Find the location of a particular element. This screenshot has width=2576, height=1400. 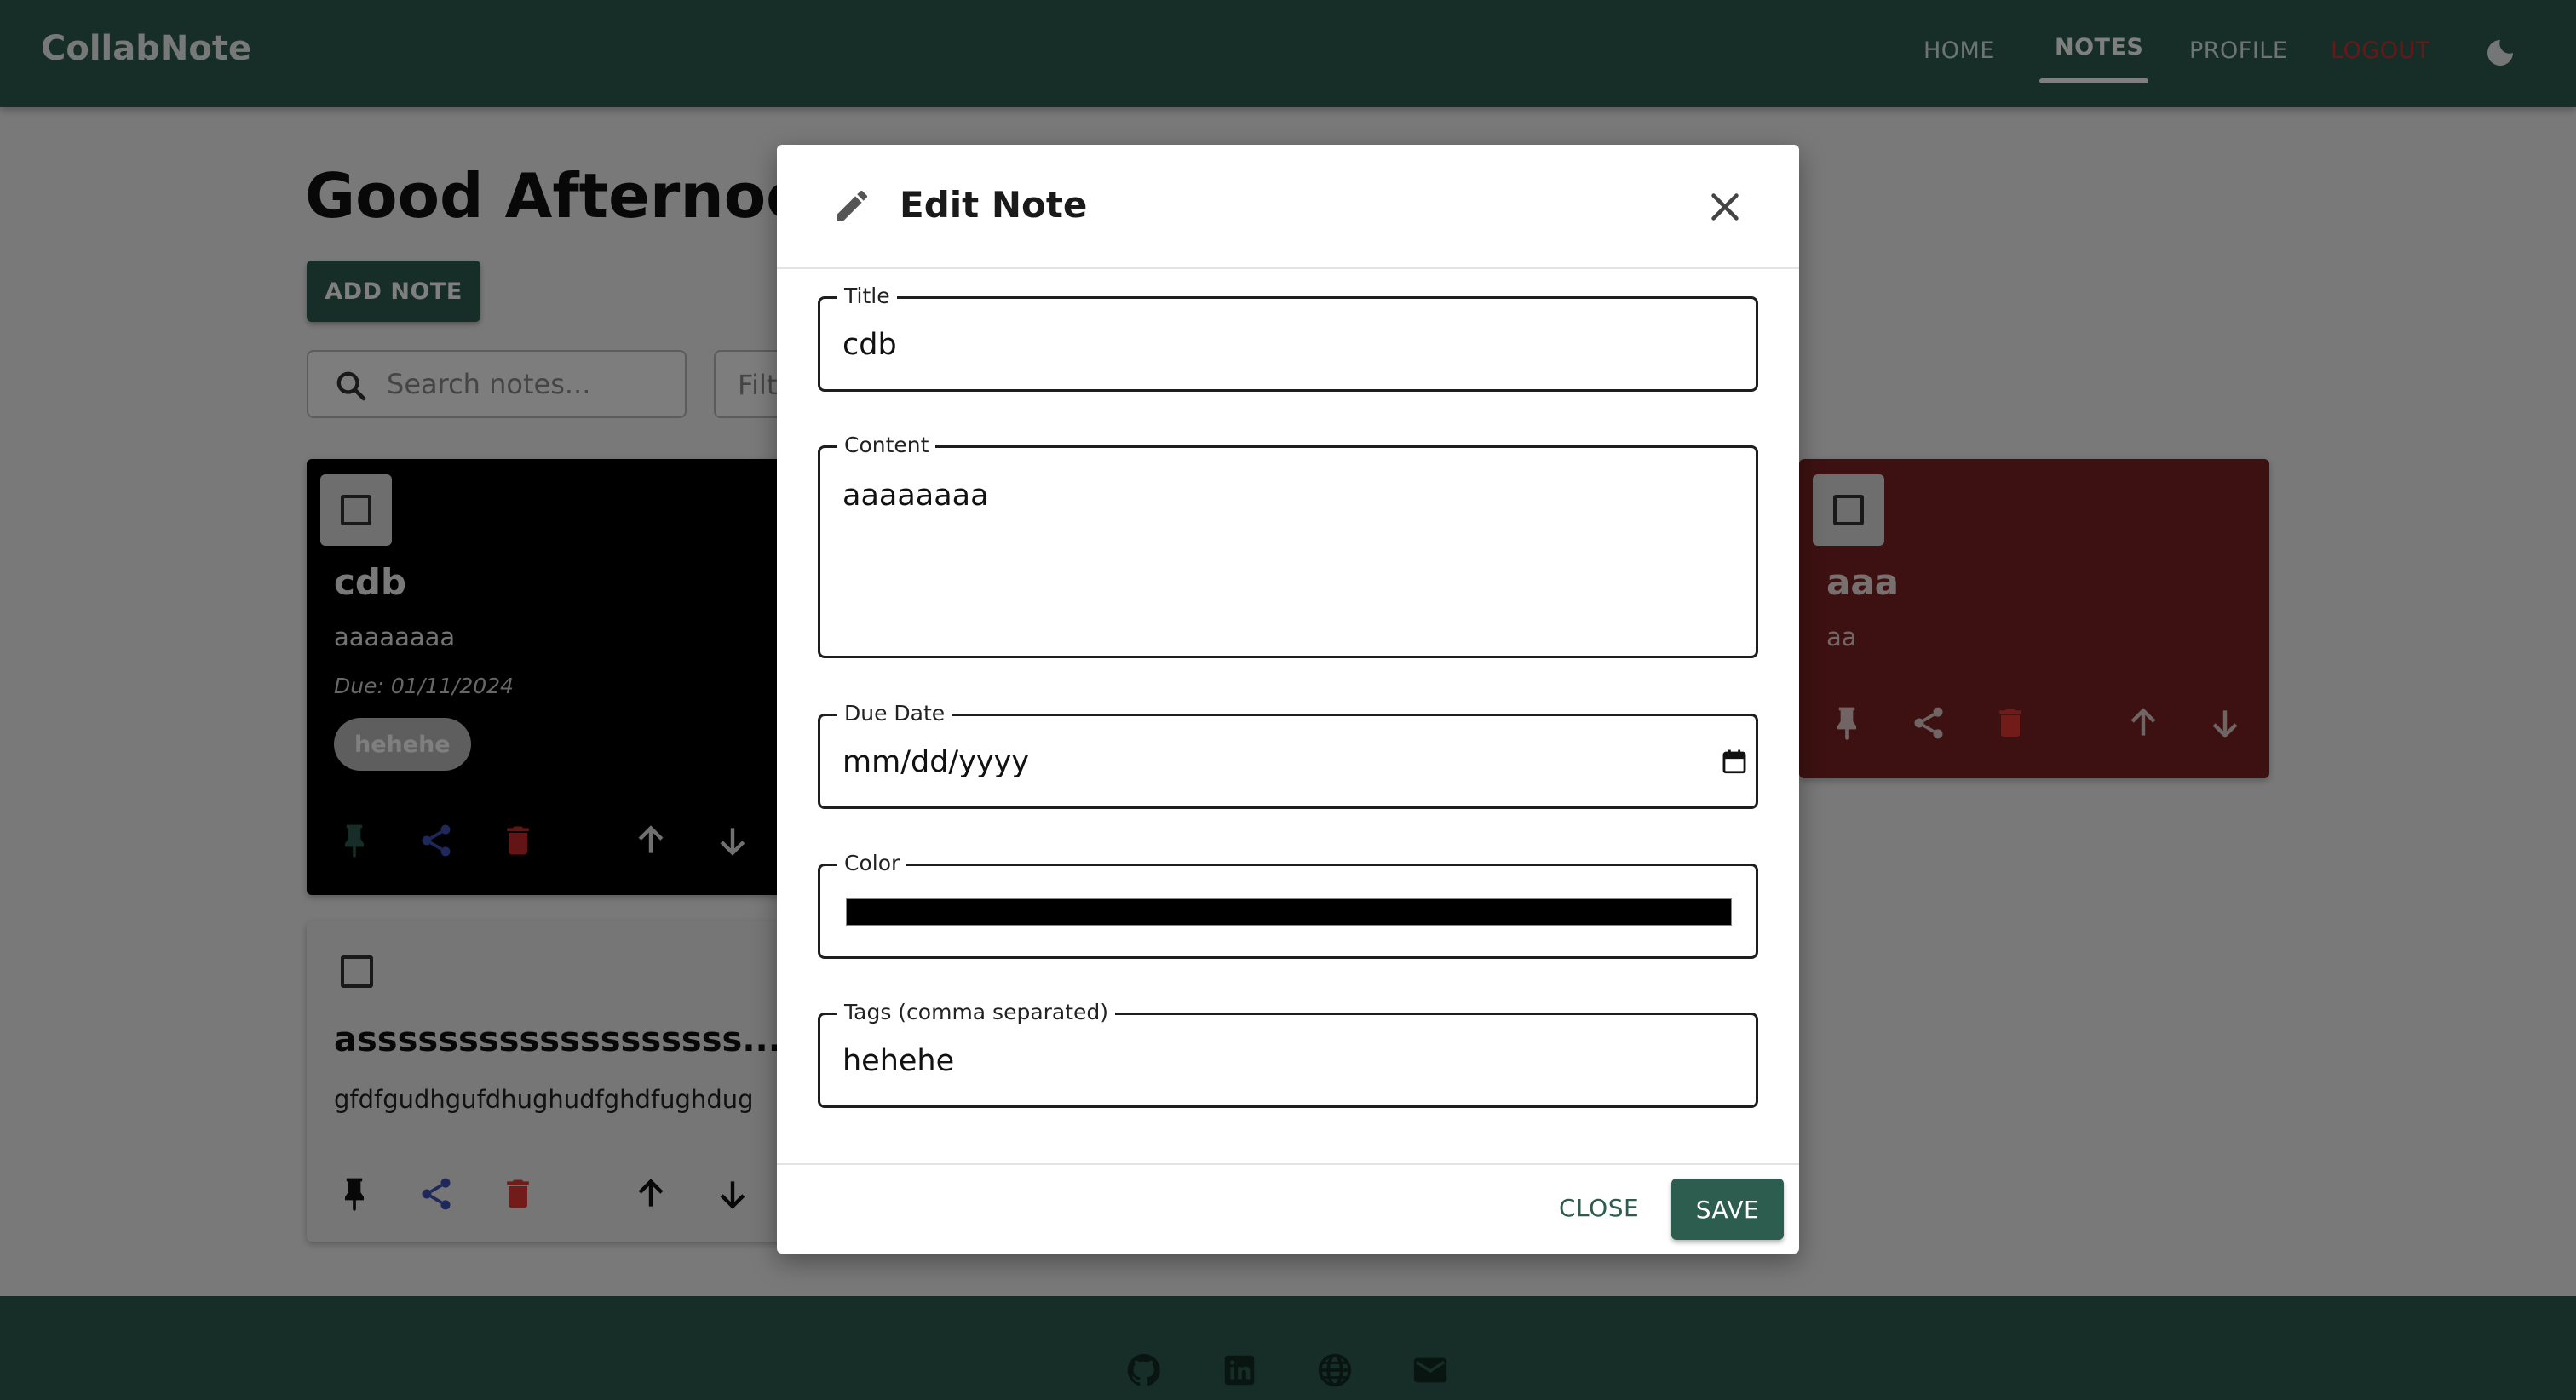

title-field: Title cdb is located at coordinates (1288, 338).